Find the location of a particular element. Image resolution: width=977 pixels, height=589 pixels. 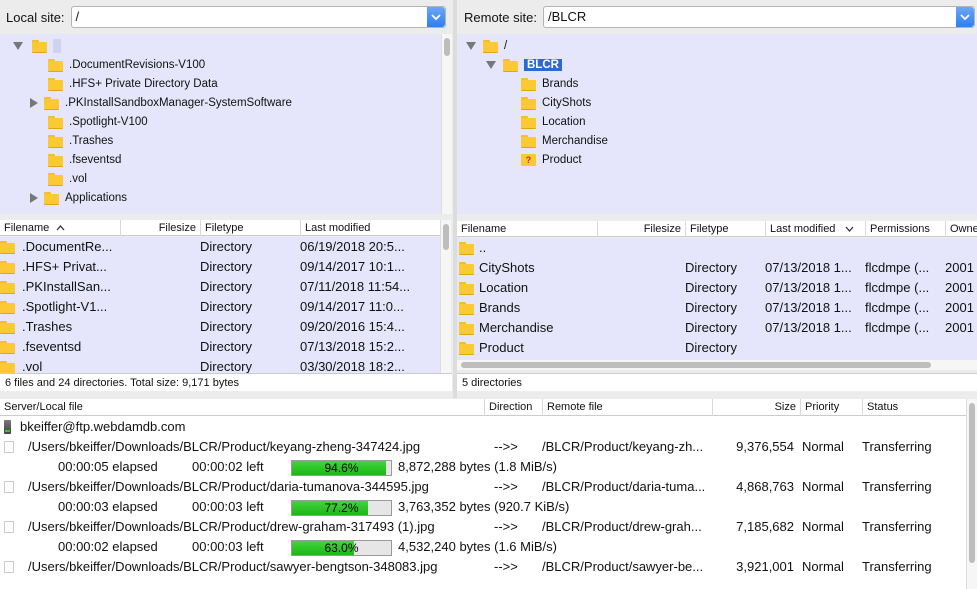

tree-item: Merchandise is located at coordinates (564, 140).